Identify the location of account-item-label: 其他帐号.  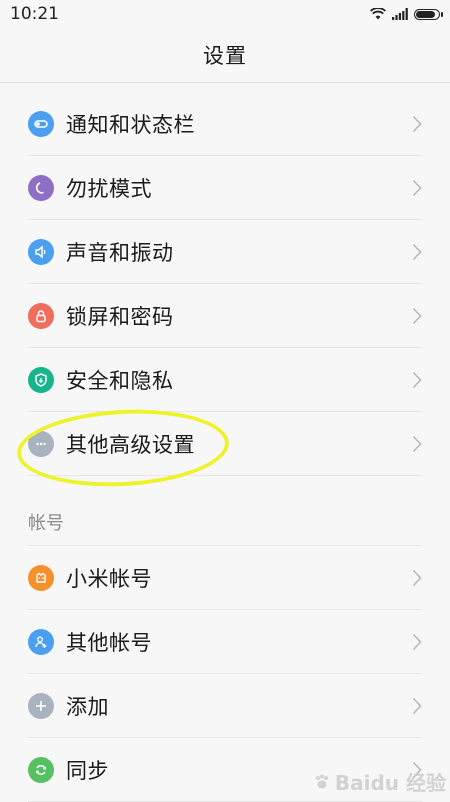
(109, 643).